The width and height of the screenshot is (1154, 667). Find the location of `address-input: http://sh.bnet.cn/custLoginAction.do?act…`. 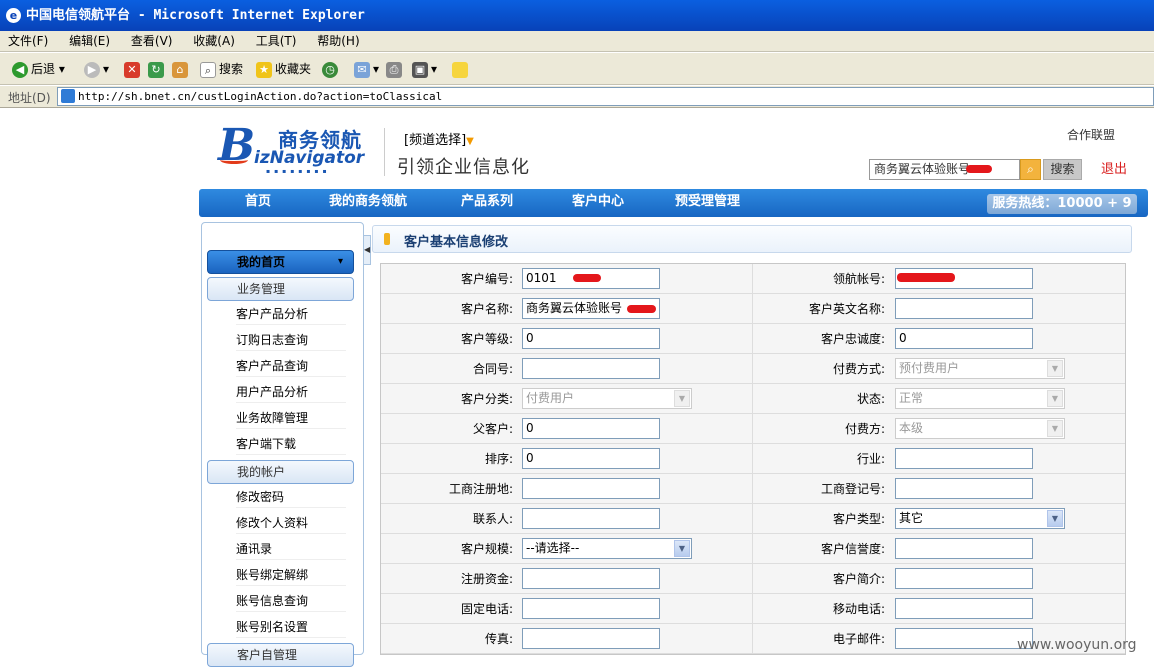

address-input: http://sh.bnet.cn/custLoginAction.do?act… is located at coordinates (605, 96).